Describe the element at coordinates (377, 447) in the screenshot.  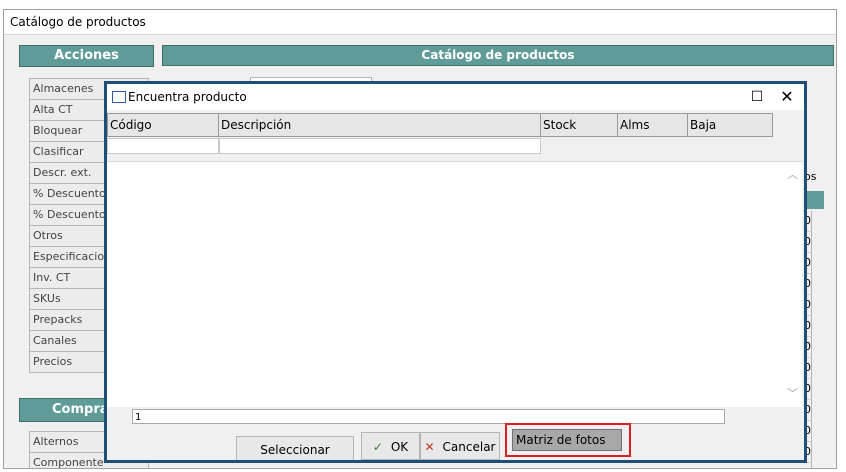
I see `check-icon: ✓` at that location.